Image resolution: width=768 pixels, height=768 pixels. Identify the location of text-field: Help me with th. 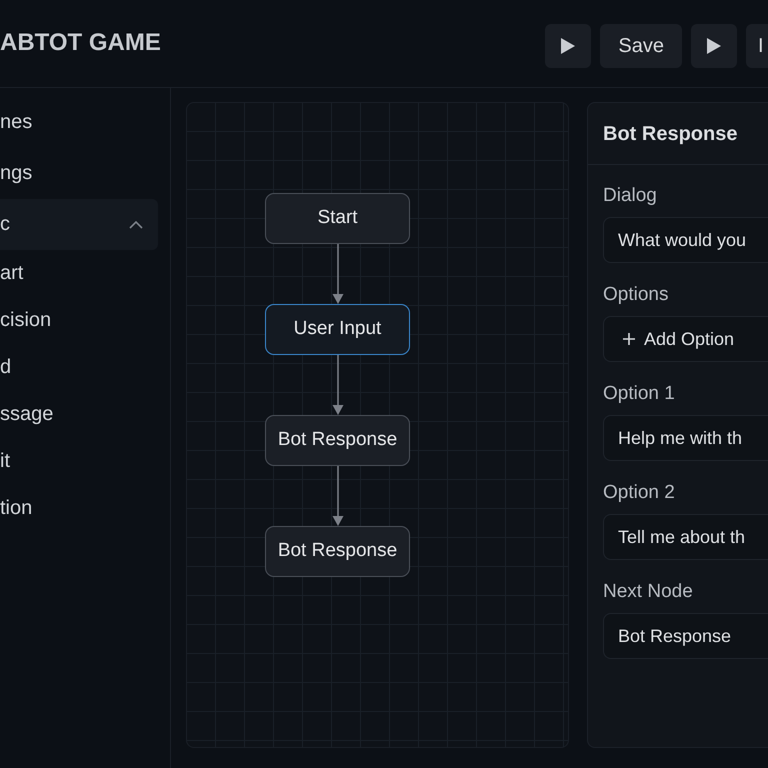
(685, 438).